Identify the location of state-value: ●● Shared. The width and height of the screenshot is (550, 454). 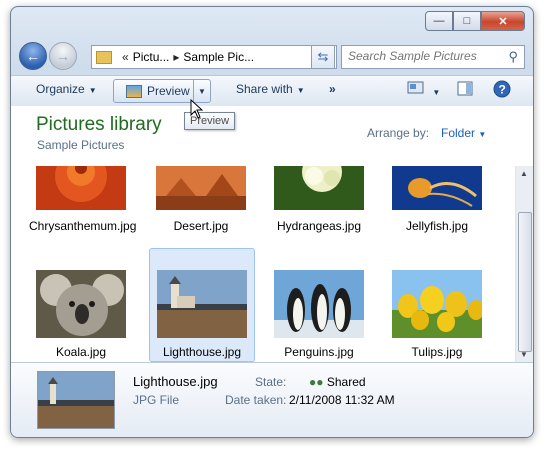
(337, 382).